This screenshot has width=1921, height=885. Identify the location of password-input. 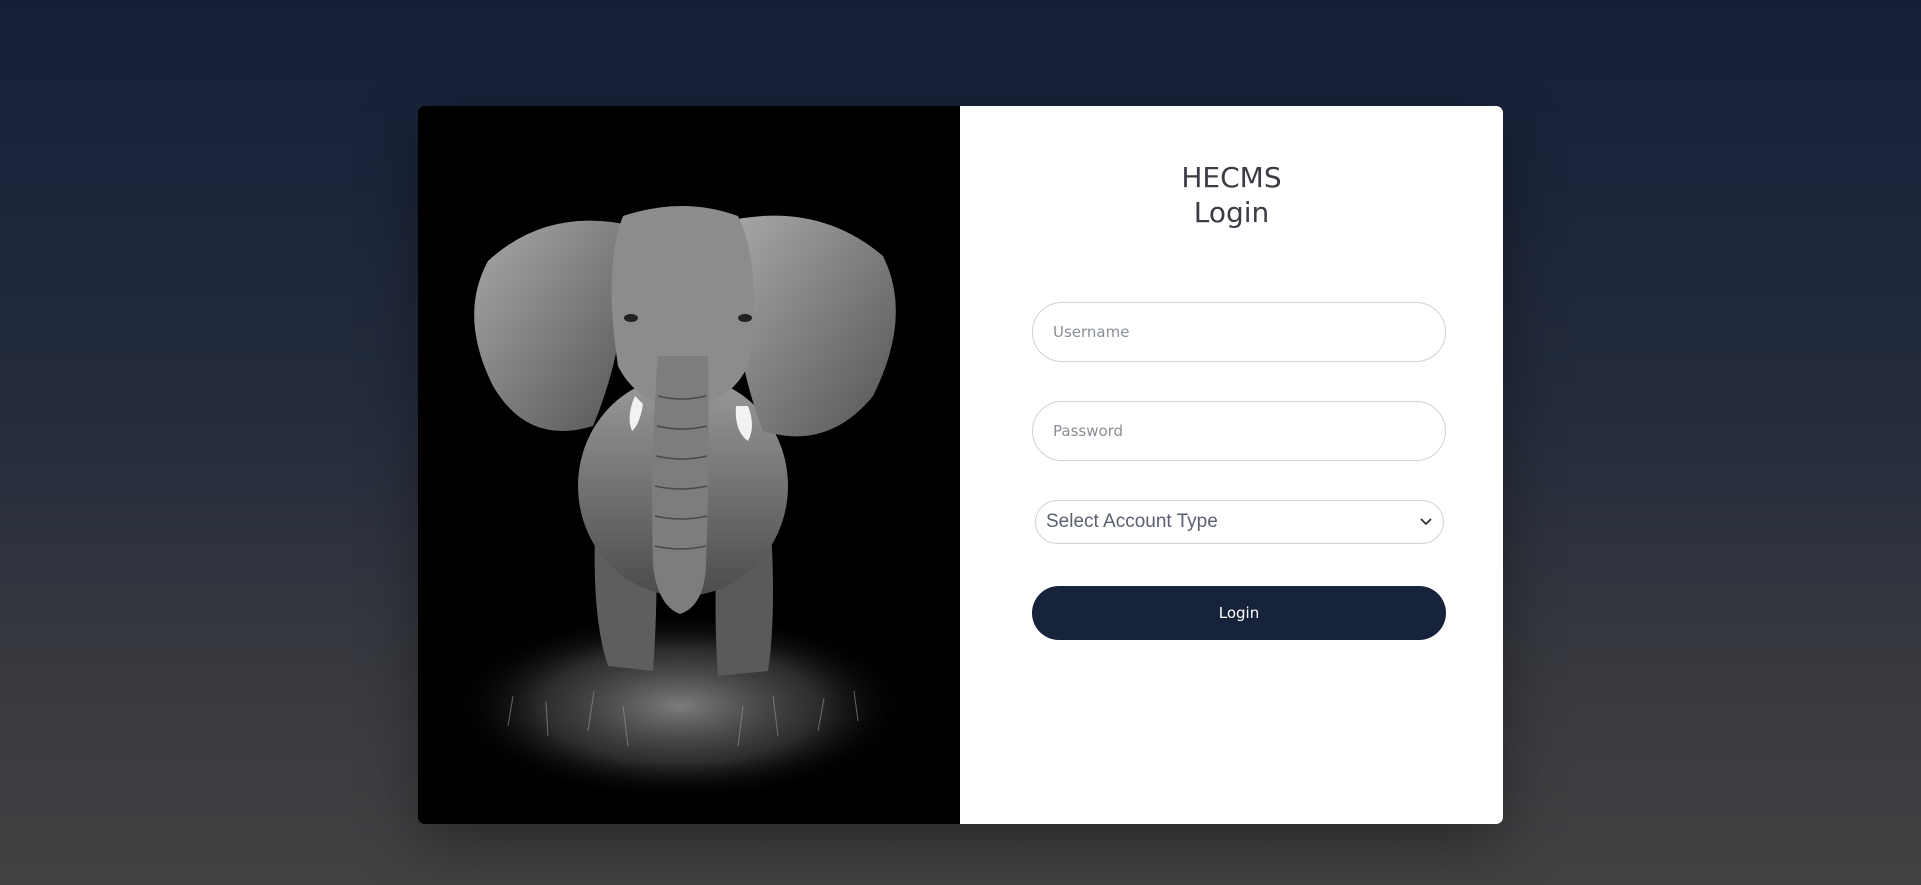
(1239, 431).